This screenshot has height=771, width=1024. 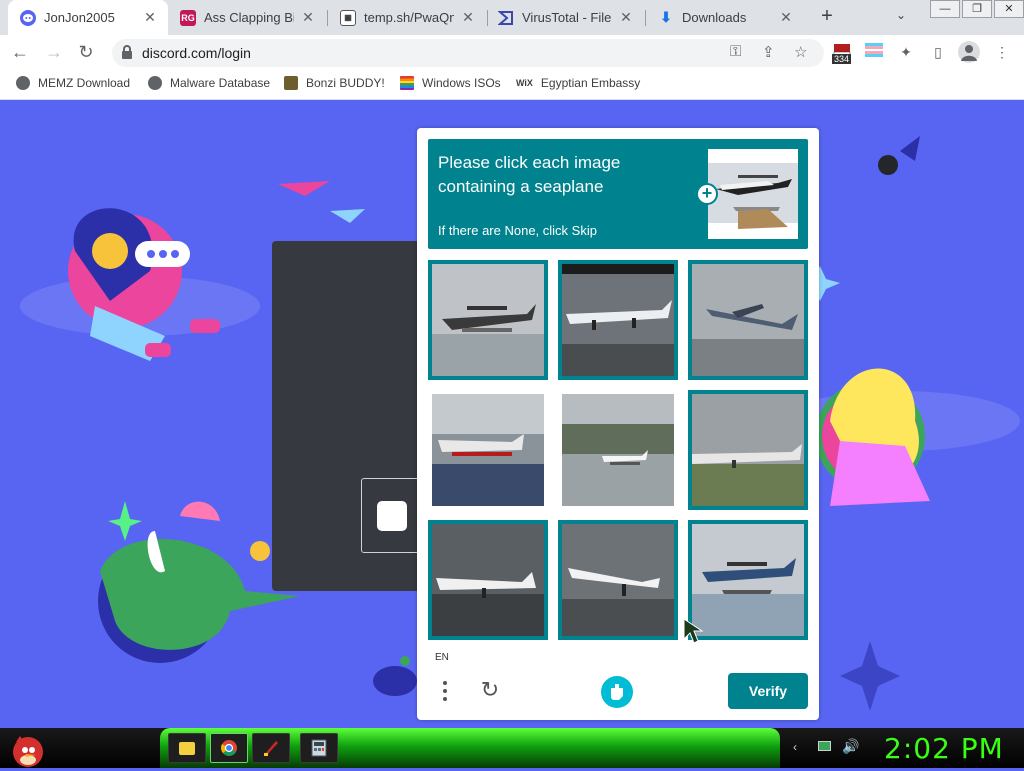 I want to click on prompt-hint: If there are None, click Skip, so click(x=517, y=230).